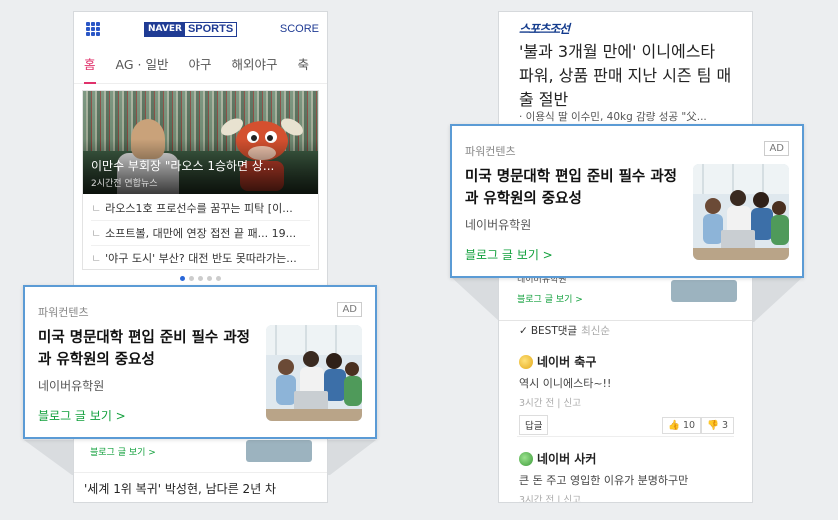 This screenshot has height=520, width=838. What do you see at coordinates (554, 331) in the screenshot?
I see `best-comments-tab: BEST댓글` at bounding box center [554, 331].